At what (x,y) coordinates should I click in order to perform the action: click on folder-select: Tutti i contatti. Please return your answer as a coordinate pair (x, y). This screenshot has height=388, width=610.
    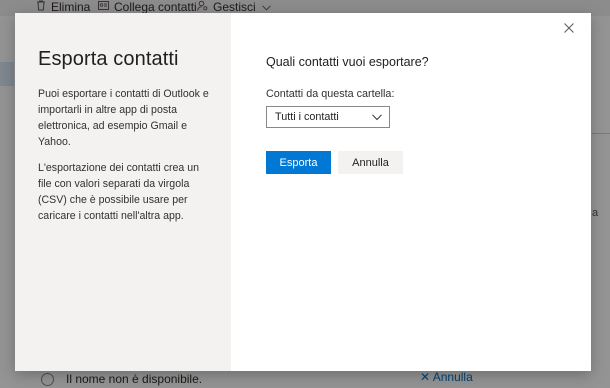
    Looking at the image, I should click on (328, 117).